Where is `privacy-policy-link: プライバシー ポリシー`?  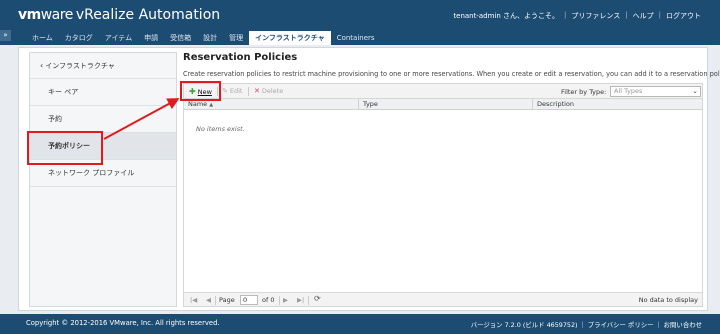
privacy-policy-link: プライバシー ポリシー is located at coordinates (621, 324).